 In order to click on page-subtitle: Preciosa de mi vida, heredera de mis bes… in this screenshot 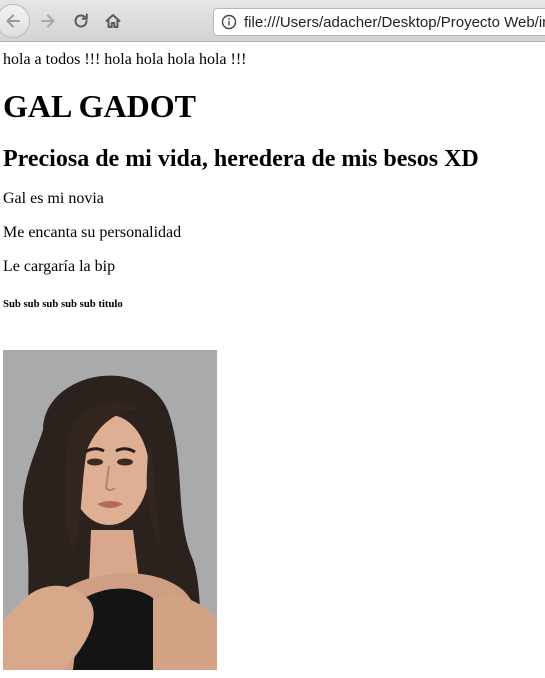, I will do `click(241, 159)`.